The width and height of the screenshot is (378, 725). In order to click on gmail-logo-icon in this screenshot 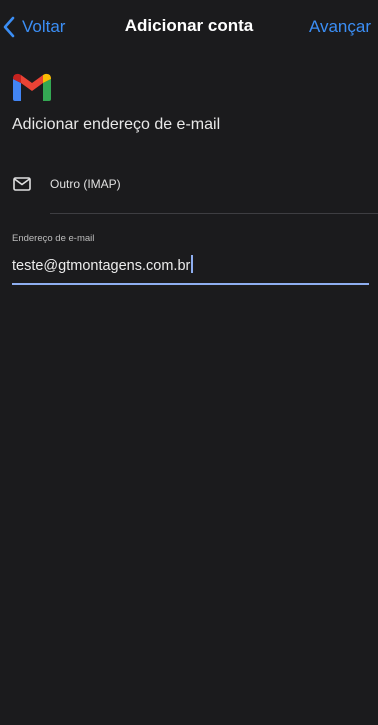, I will do `click(32, 87)`.